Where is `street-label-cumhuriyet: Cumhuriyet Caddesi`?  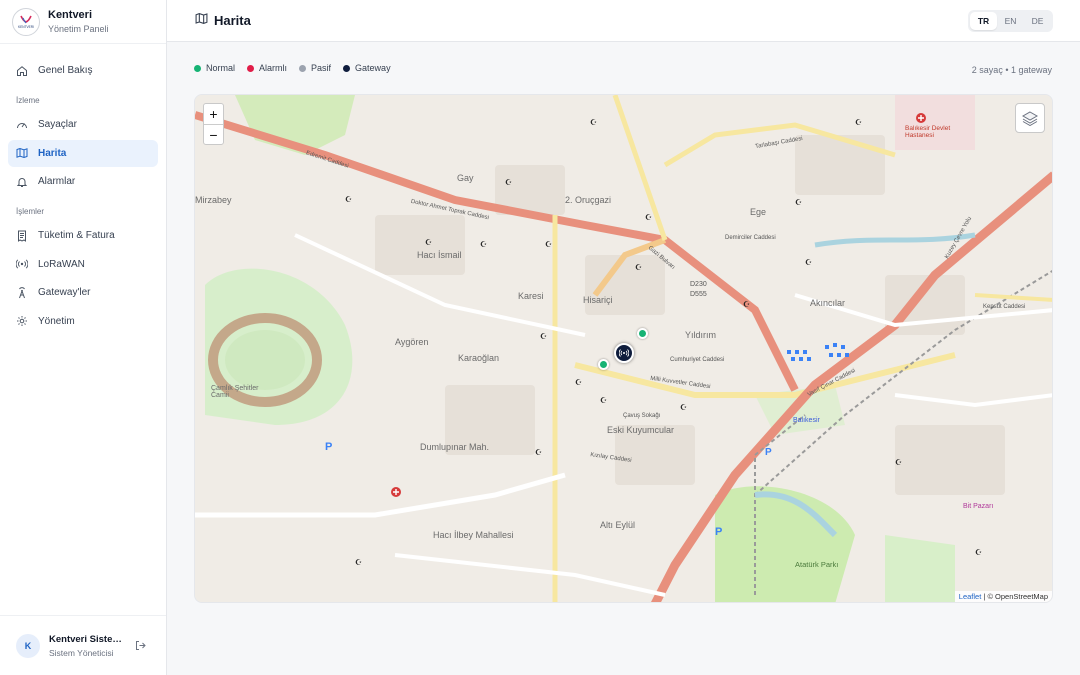 street-label-cumhuriyet: Cumhuriyet Caddesi is located at coordinates (697, 360).